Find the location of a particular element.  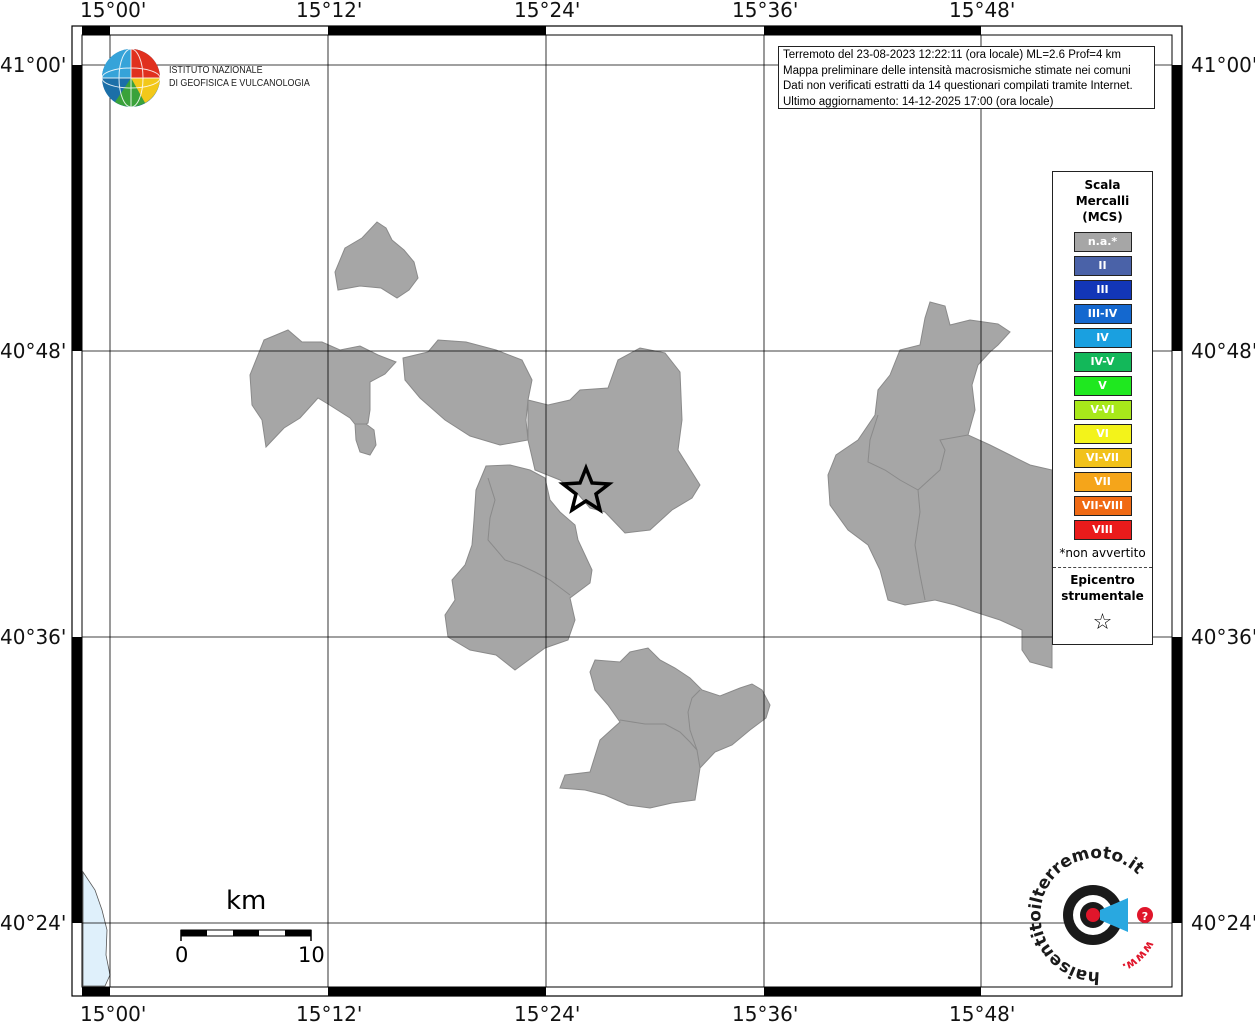

lat-label-right-1: 41°00' is located at coordinates (1223, 65).